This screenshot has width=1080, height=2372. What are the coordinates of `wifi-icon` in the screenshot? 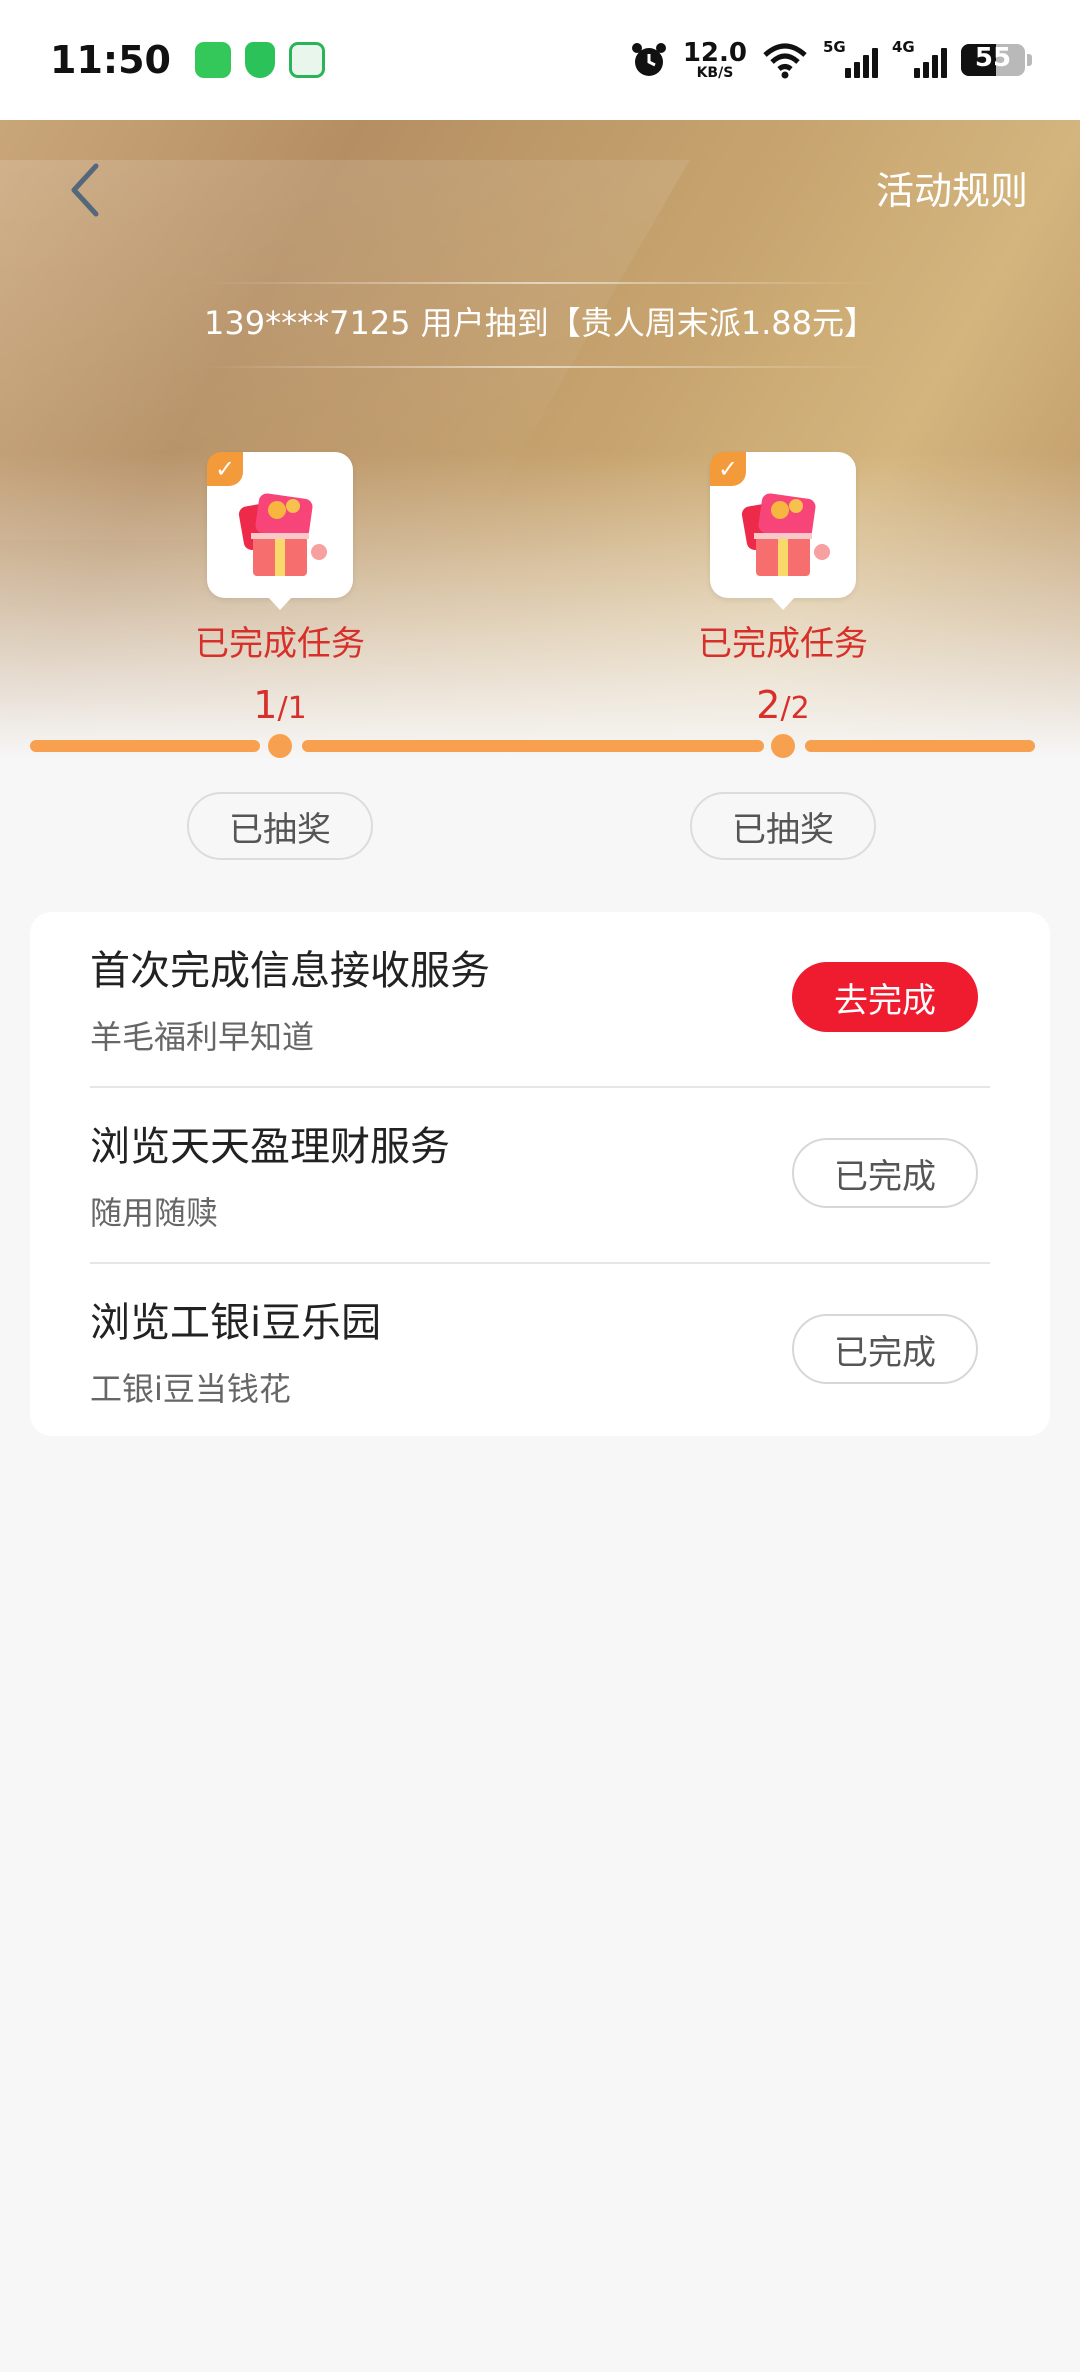 It's located at (785, 61).